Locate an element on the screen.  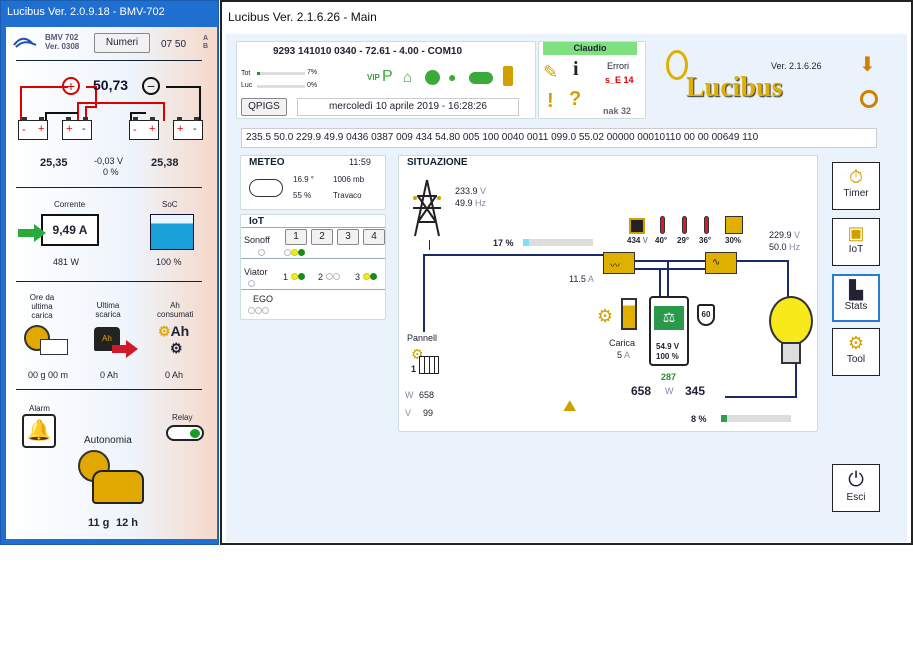
tool-icon: ⚙ is located at coordinates (856, 343).